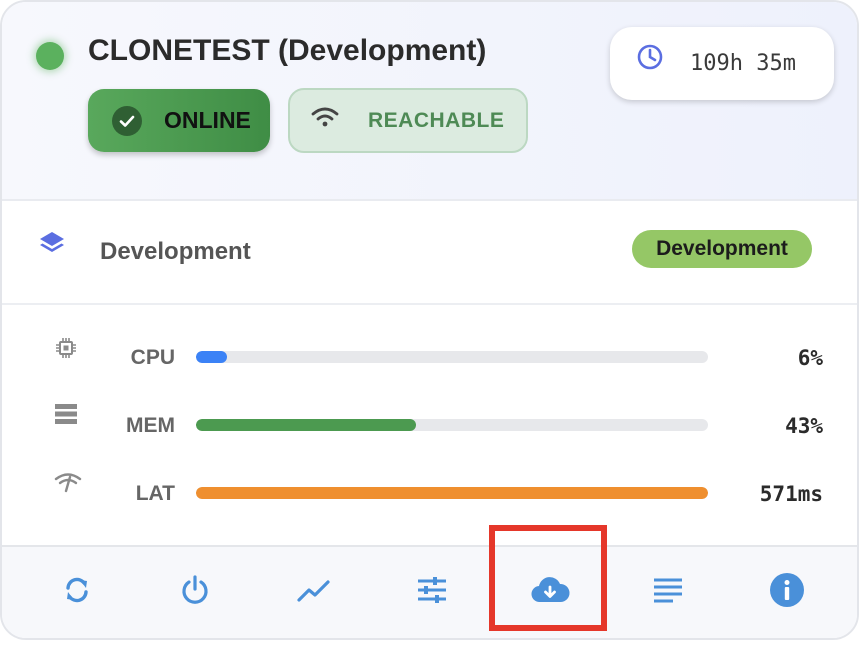 This screenshot has height=646, width=865. I want to click on action-toolbar, so click(429, 591).